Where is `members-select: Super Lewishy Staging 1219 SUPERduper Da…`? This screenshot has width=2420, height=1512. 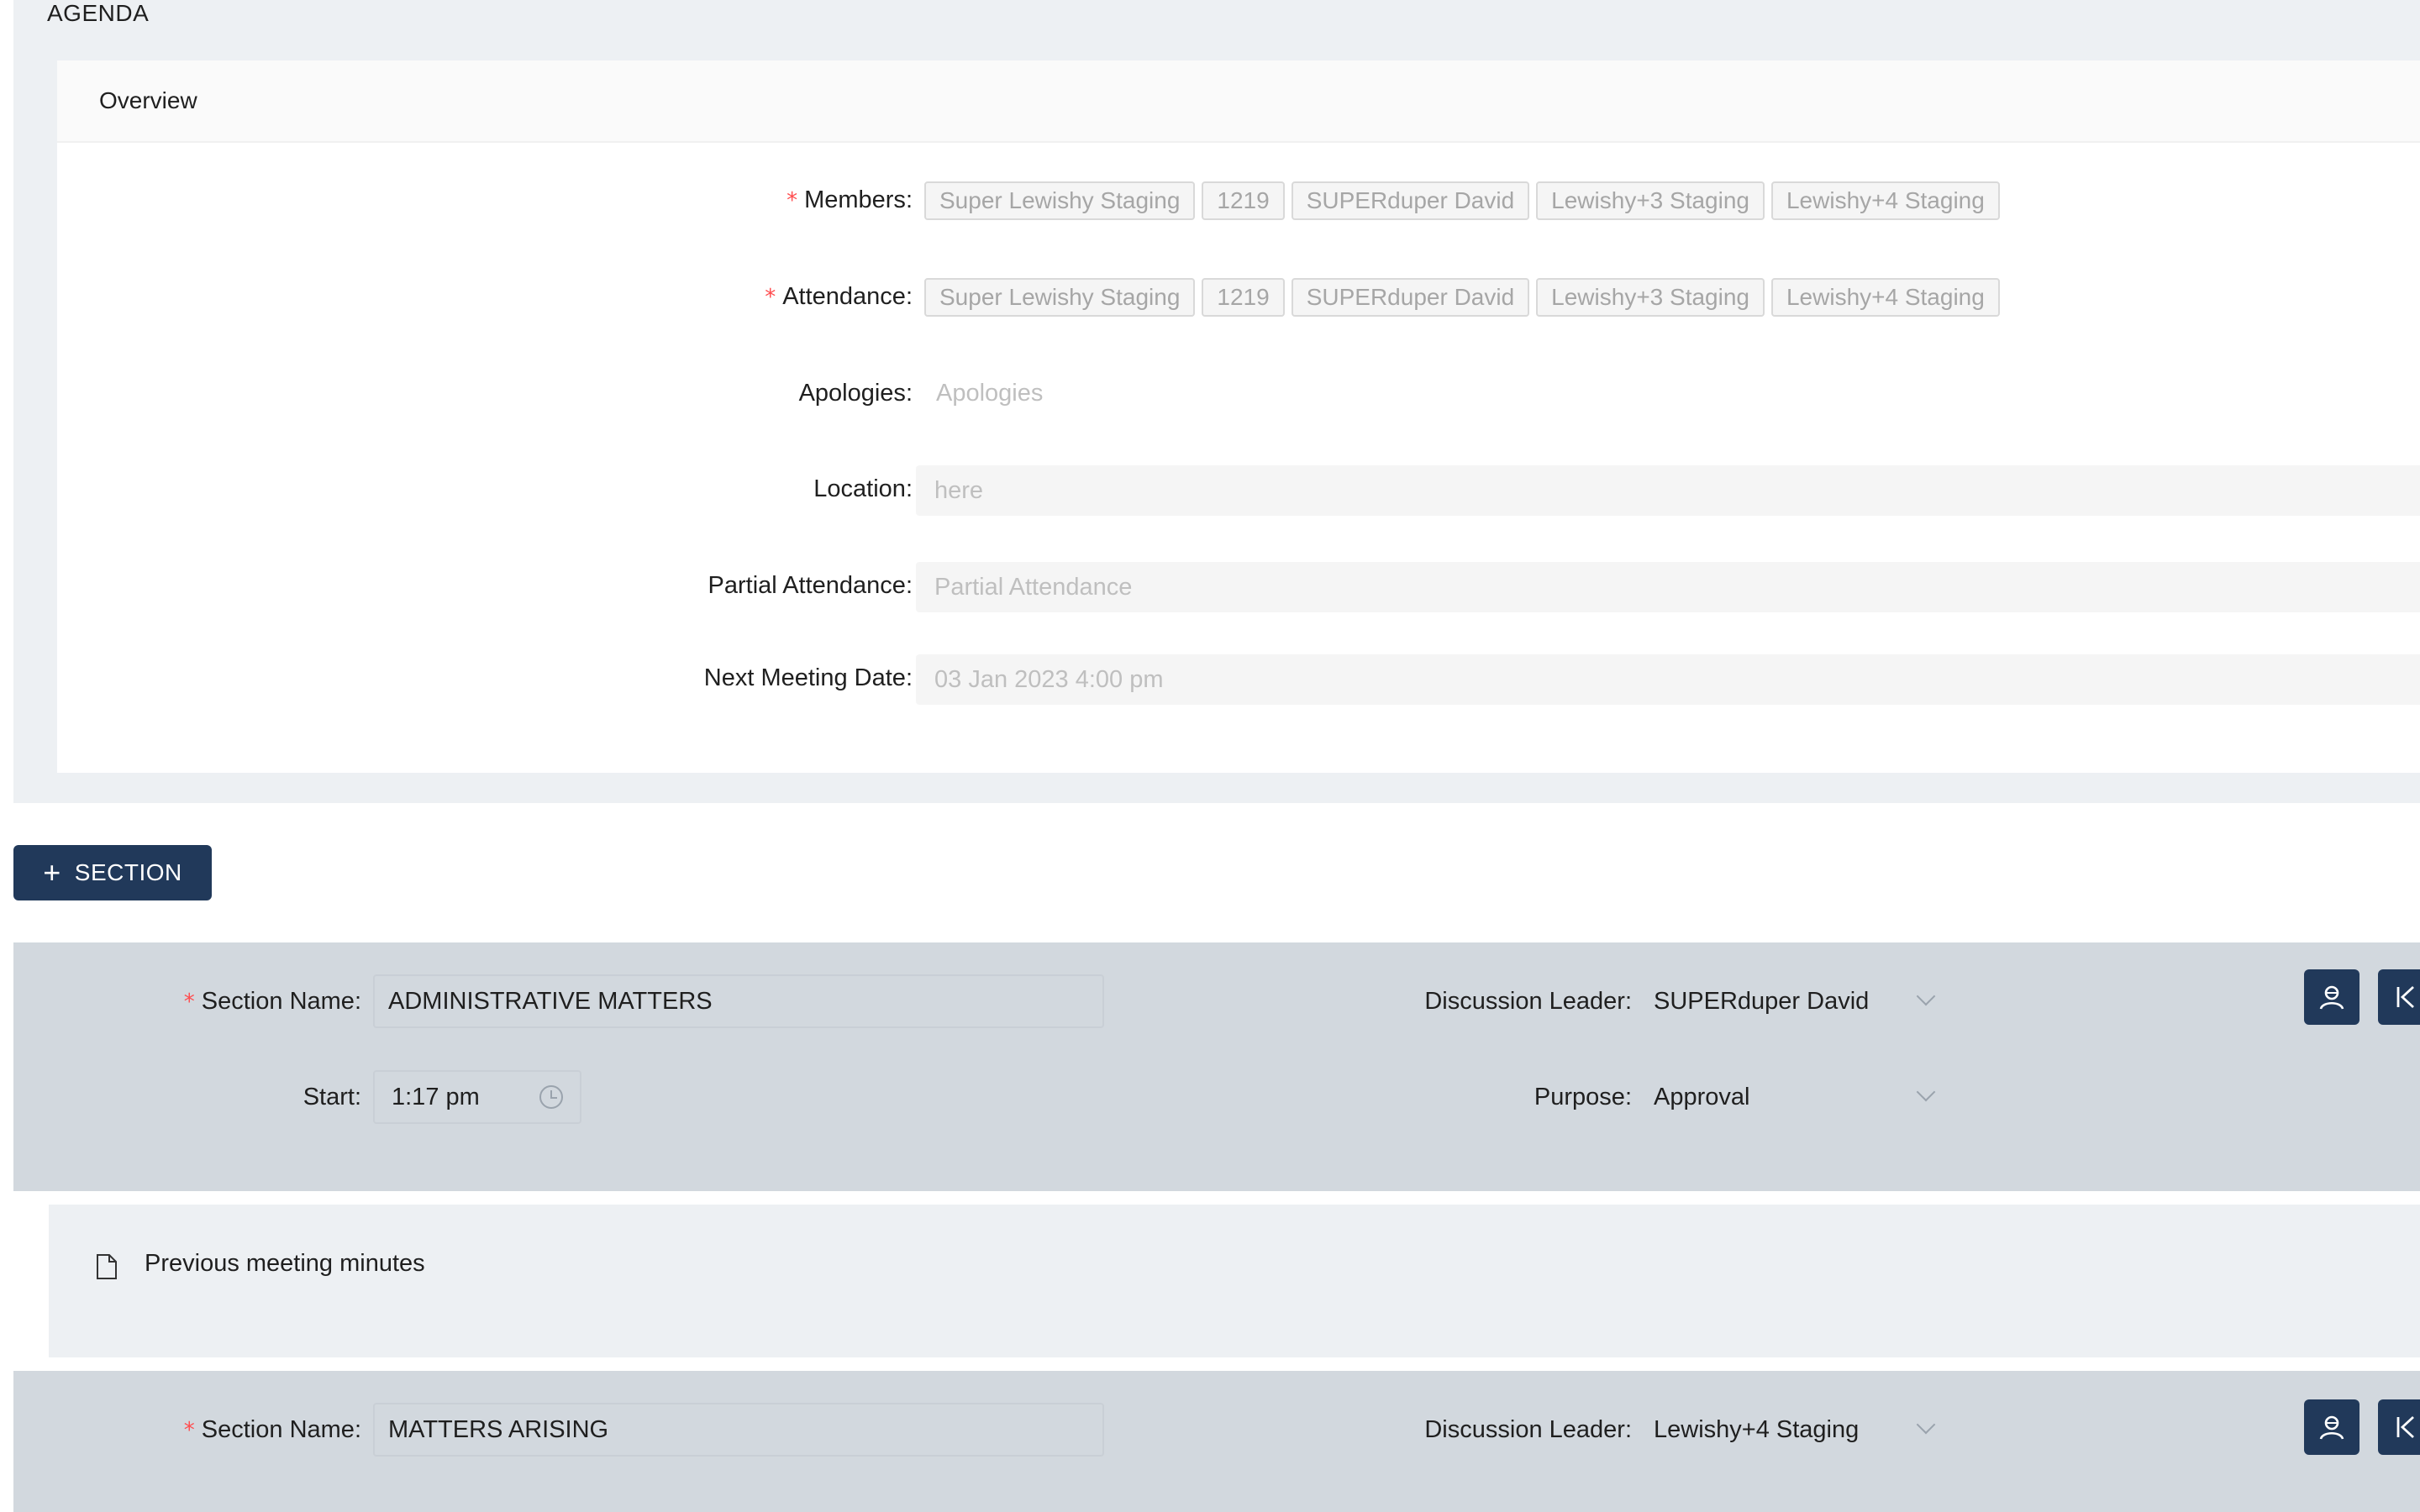
members-select: Super Lewishy Staging 1219 SUPERduper Da… is located at coordinates (1462, 200).